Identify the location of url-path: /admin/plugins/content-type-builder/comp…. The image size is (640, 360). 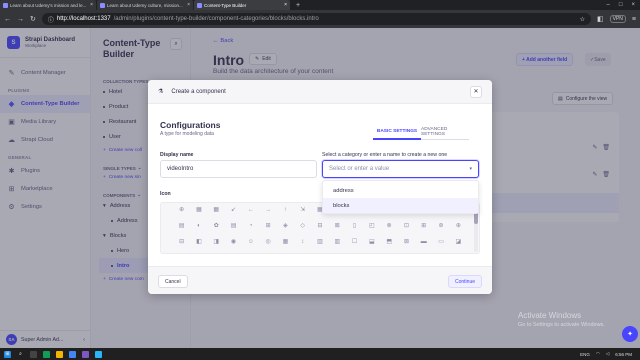
(216, 19).